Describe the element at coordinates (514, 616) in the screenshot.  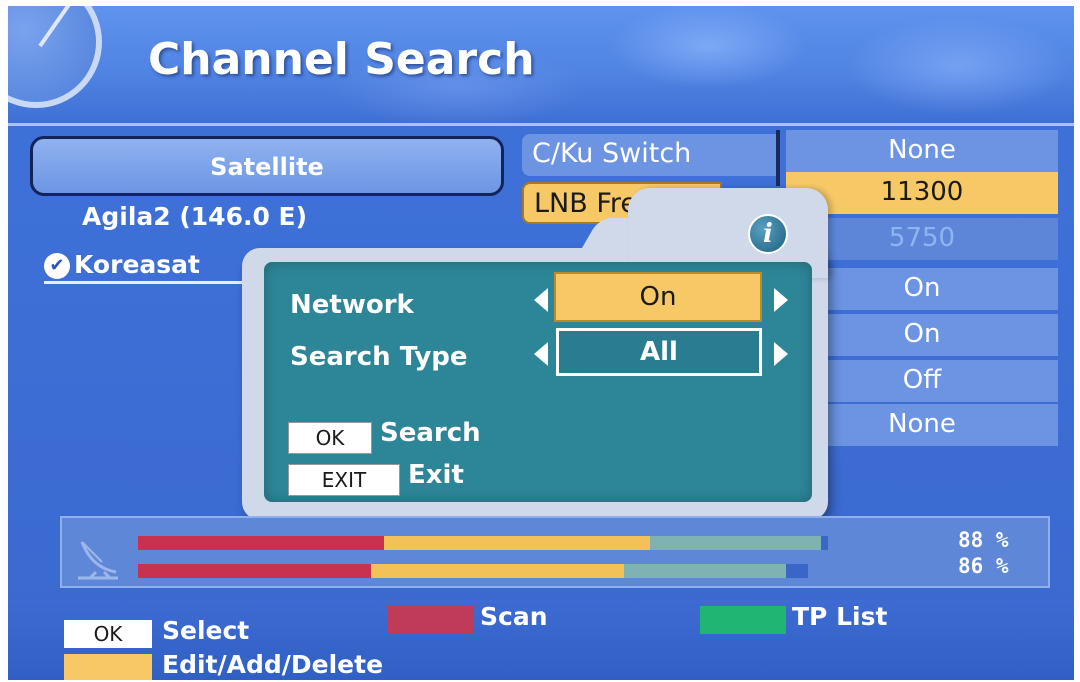
I see `scan-label: Scan` at that location.